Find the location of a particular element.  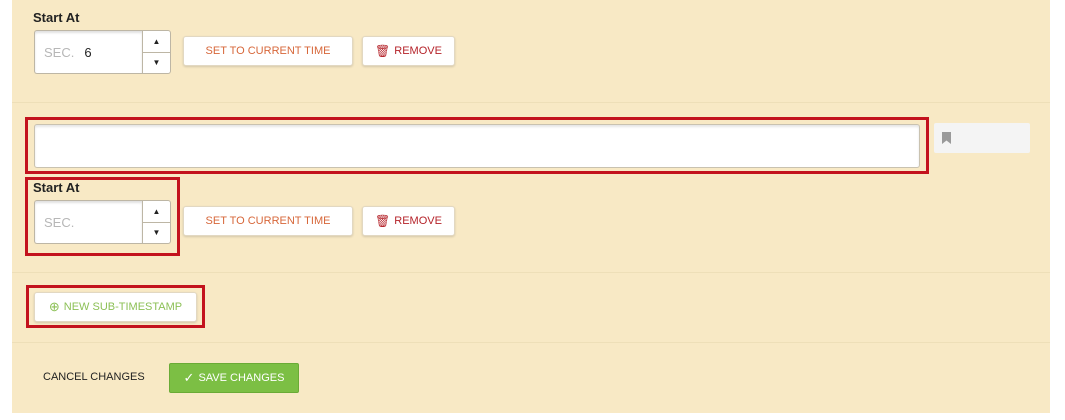

start-seconds-spinner: SEC. ▲ ▼ is located at coordinates (102, 222).